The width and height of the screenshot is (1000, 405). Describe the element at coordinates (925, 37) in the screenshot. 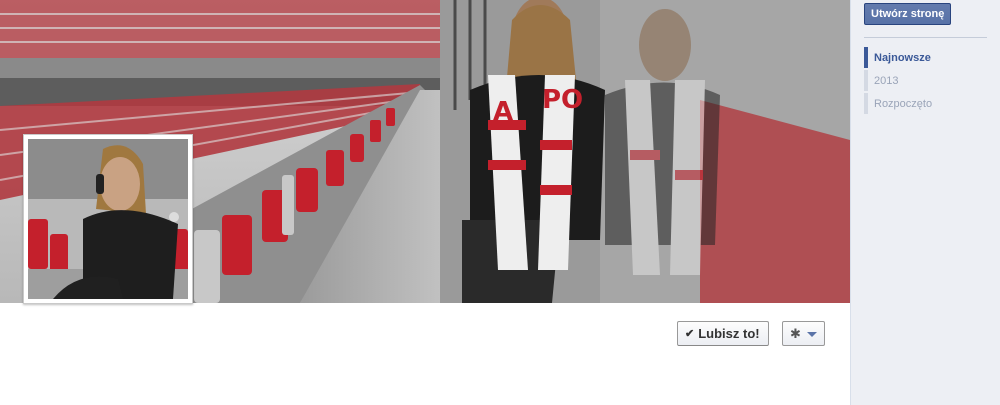

I see `sidebar-divider` at that location.